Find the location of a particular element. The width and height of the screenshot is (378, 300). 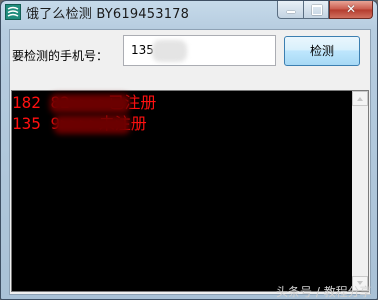

detect-button: 检测 is located at coordinates (322, 51).